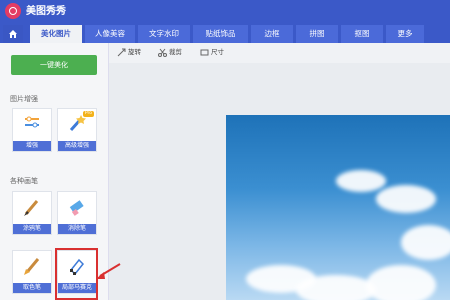 This screenshot has width=450, height=300. I want to click on tool-eraser-pen-label: 消除笔, so click(77, 229).